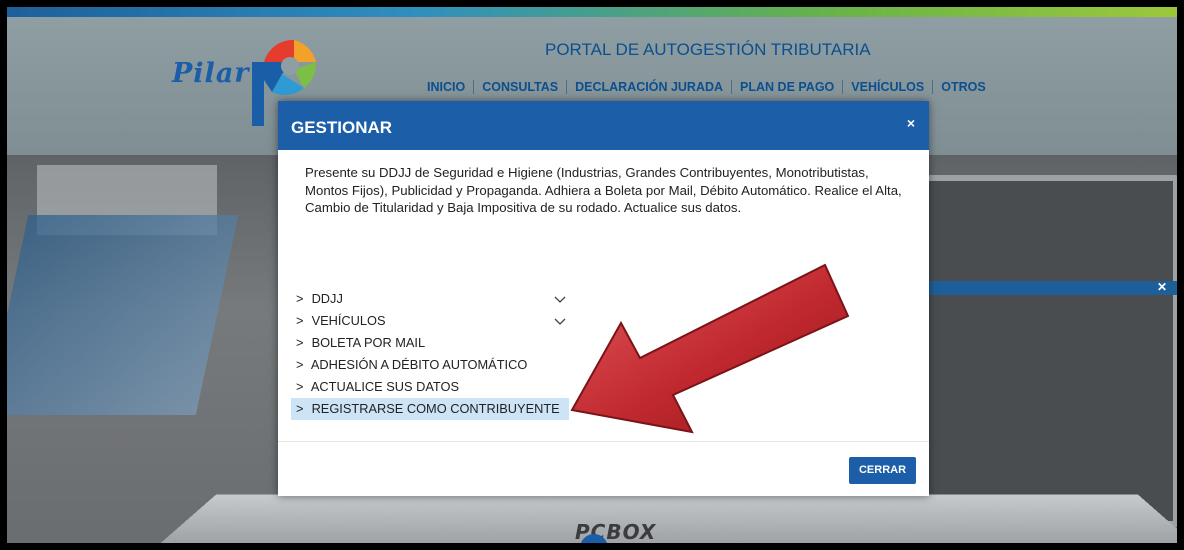 Image resolution: width=1184 pixels, height=550 pixels. What do you see at coordinates (708, 49) in the screenshot?
I see `portal-title: PORTAL DE AUTOGESTIÓN TRIBUTARIA` at bounding box center [708, 49].